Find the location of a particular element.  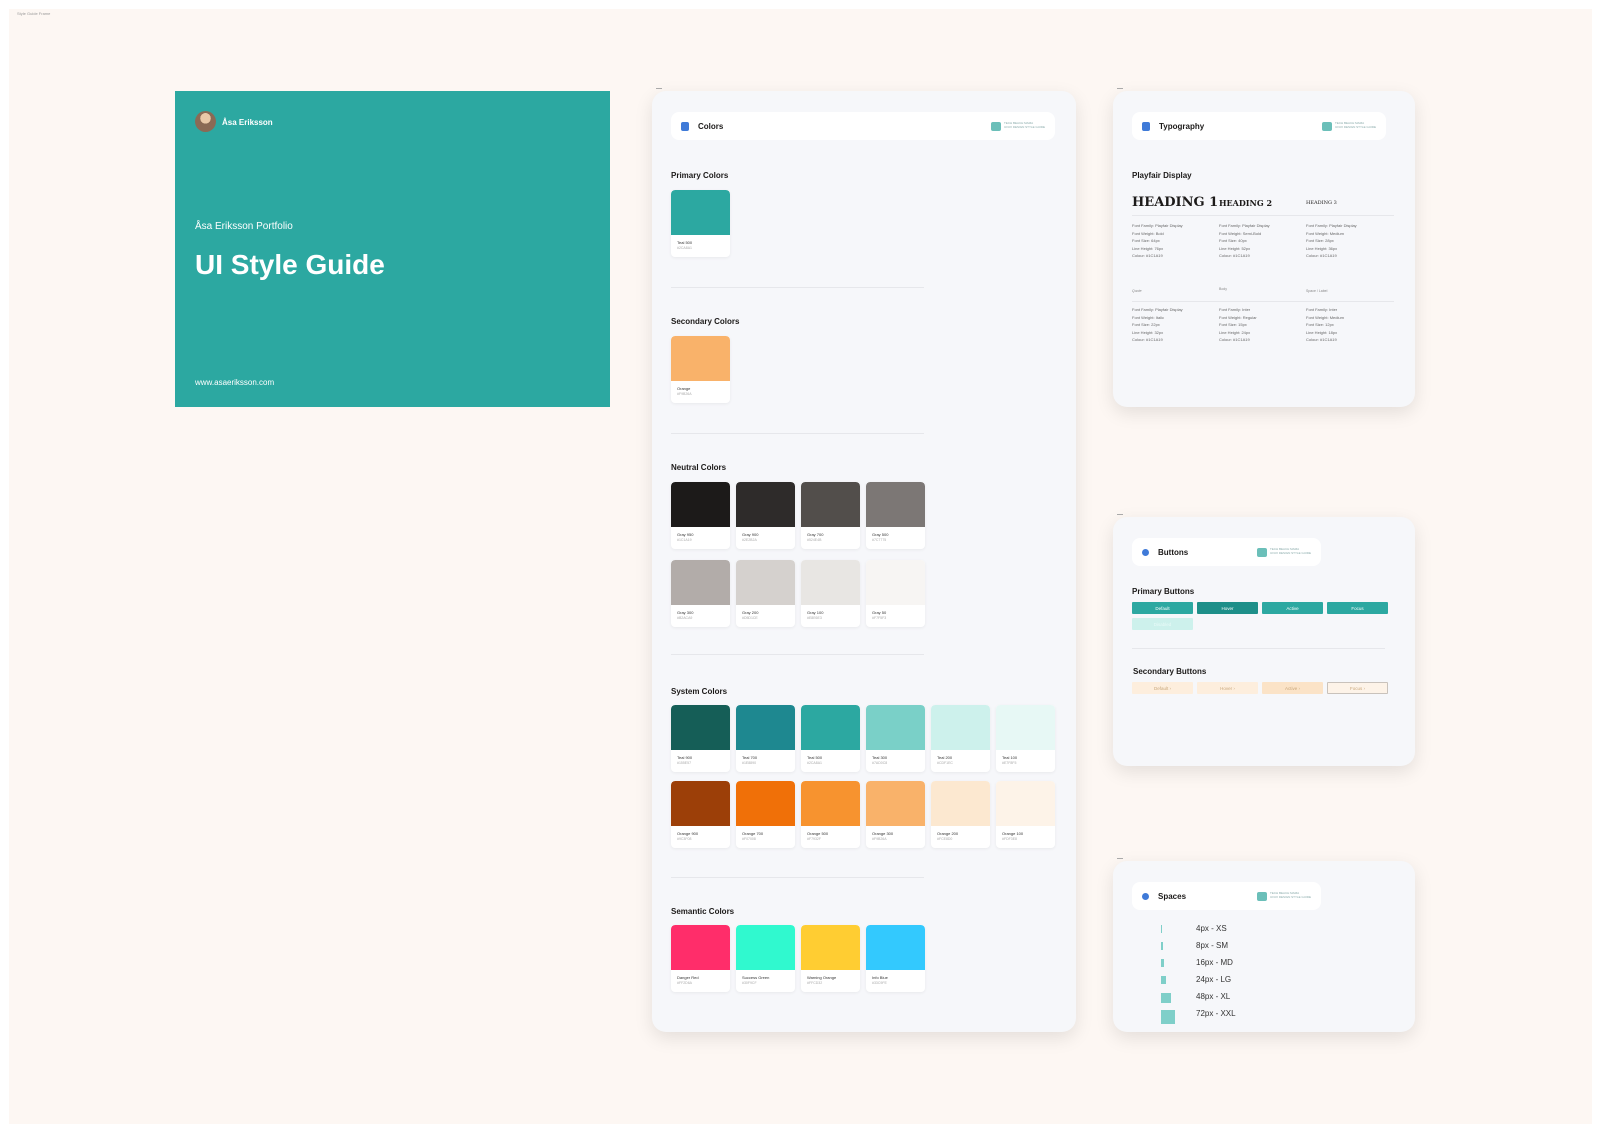

primary-colors-title: Primary Colors is located at coordinates (700, 175).